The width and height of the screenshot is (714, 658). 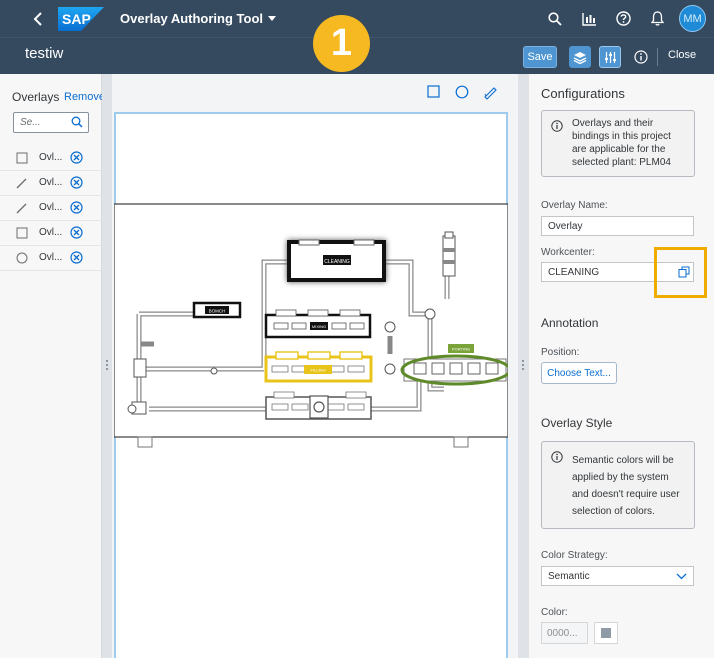 I want to click on mixing-label: MIXING, so click(x=319, y=326).